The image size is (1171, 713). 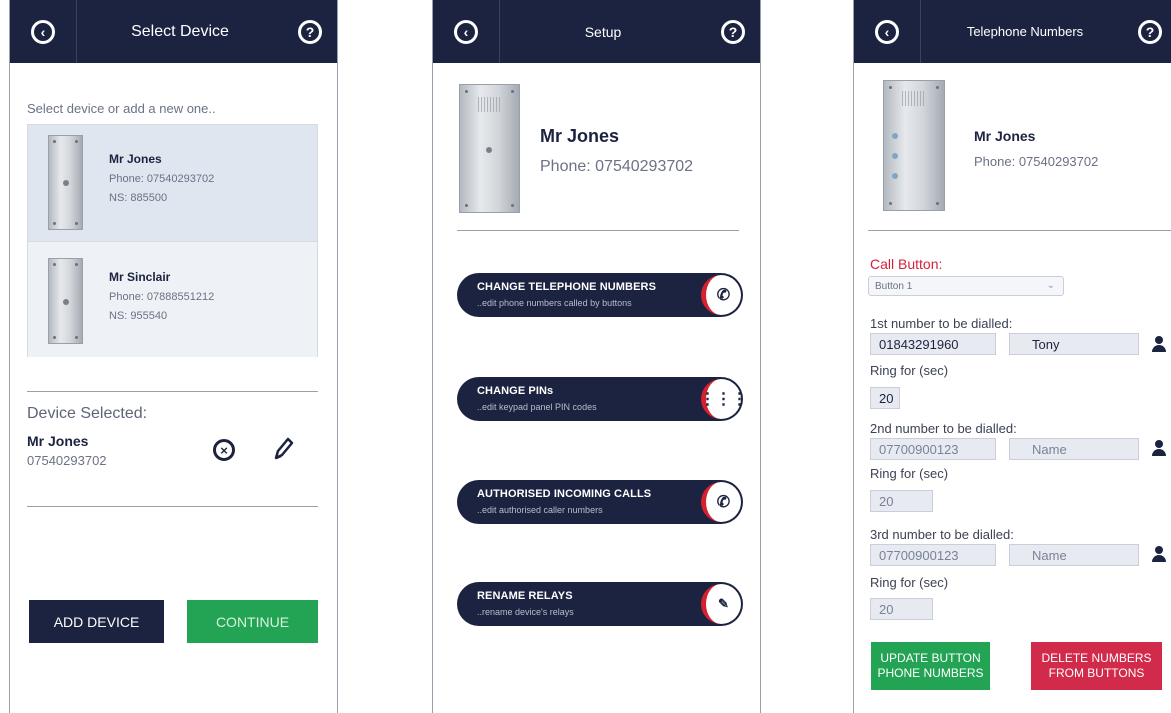 What do you see at coordinates (1074, 449) in the screenshot?
I see `name-2-input: Name` at bounding box center [1074, 449].